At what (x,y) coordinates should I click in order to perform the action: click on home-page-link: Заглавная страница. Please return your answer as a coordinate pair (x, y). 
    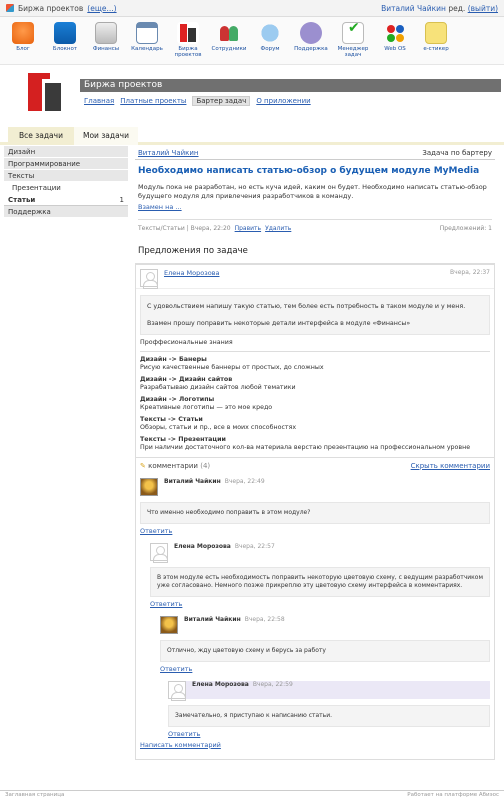
    Looking at the image, I should click on (34, 795).